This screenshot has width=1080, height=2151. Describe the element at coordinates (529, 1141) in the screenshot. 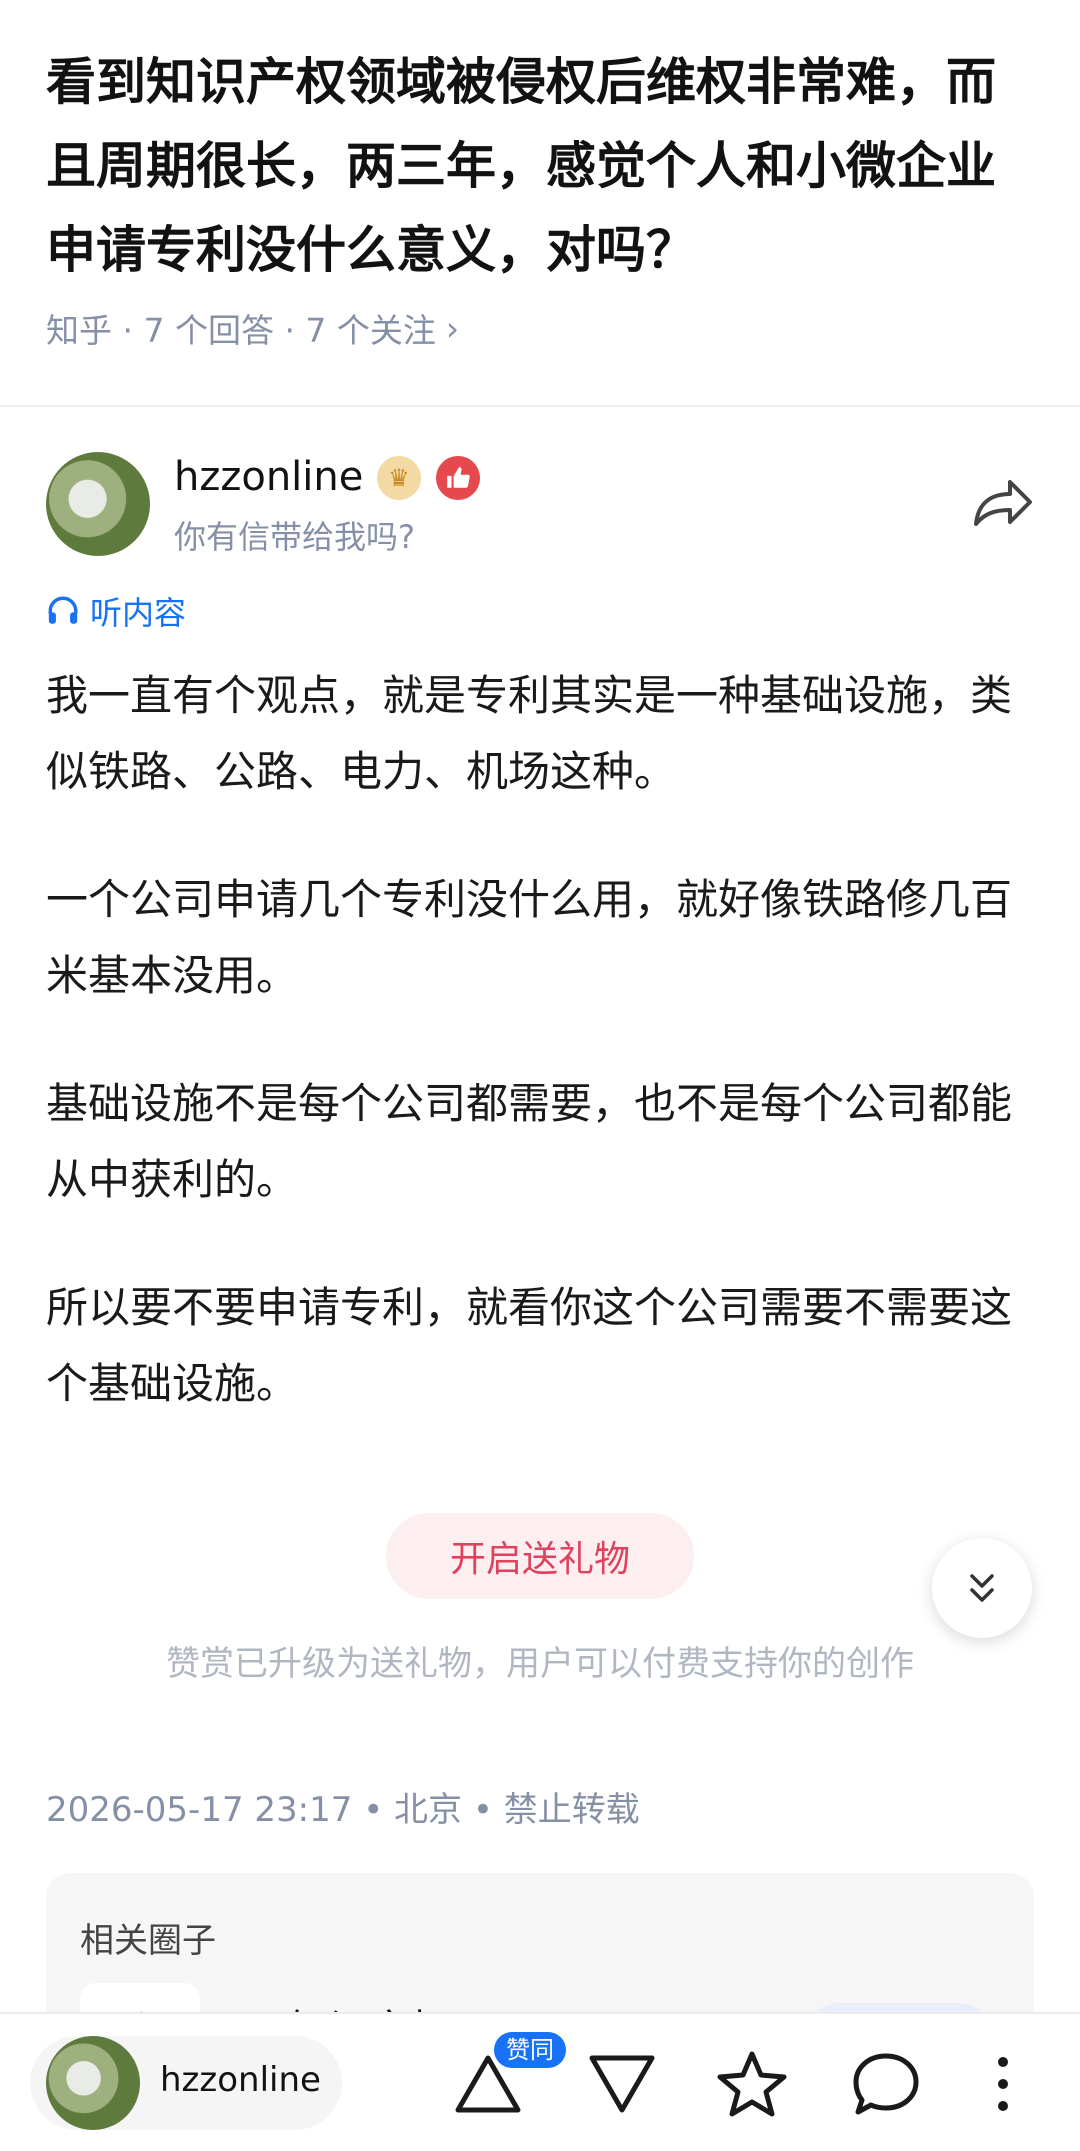

I see `answer-paragraph: 基础设施不是每个公司都需要，也不是每个公司都能从中获利的。` at that location.